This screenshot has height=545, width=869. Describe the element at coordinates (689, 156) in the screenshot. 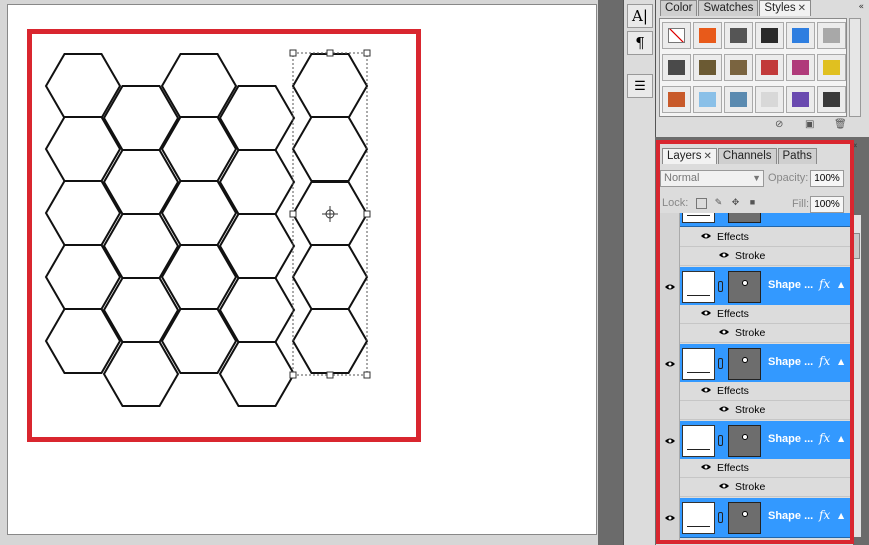

I see `tab-layers: Layers ✕` at that location.